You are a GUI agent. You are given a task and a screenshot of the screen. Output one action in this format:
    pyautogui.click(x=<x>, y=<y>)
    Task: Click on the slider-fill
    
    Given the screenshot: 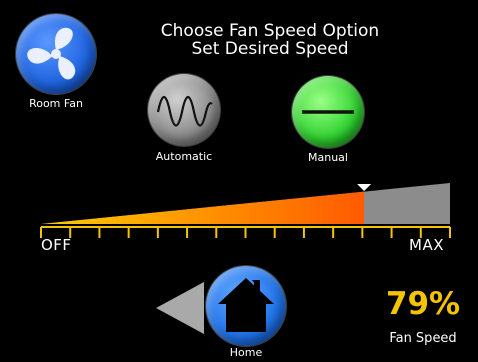 What is the action you would take?
    pyautogui.click(x=203, y=203)
    